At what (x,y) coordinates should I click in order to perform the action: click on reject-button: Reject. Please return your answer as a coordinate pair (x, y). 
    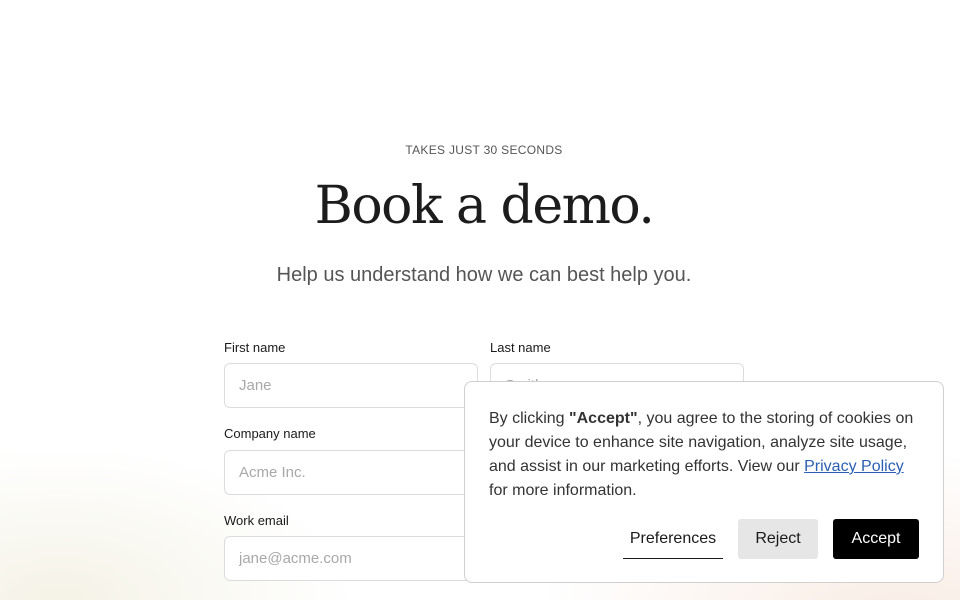
    Looking at the image, I should click on (778, 539).